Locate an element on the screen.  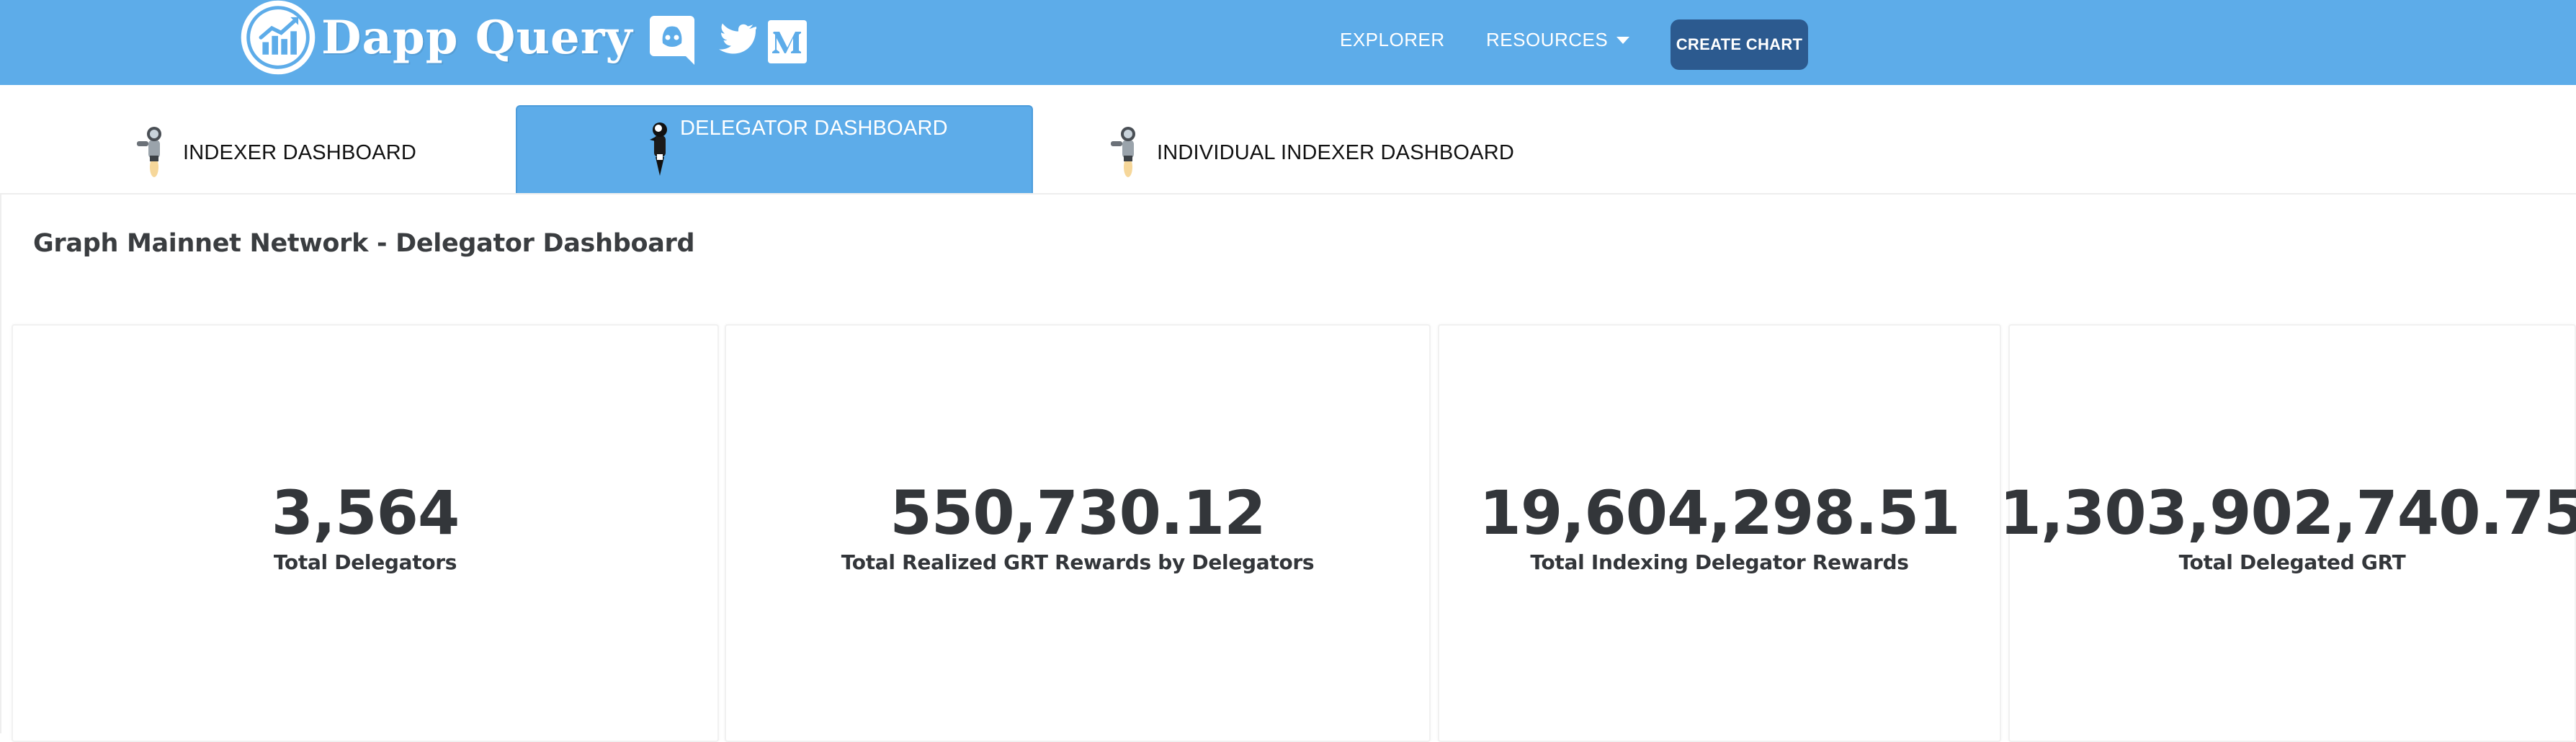
brand: Dapp Query is located at coordinates (436, 37).